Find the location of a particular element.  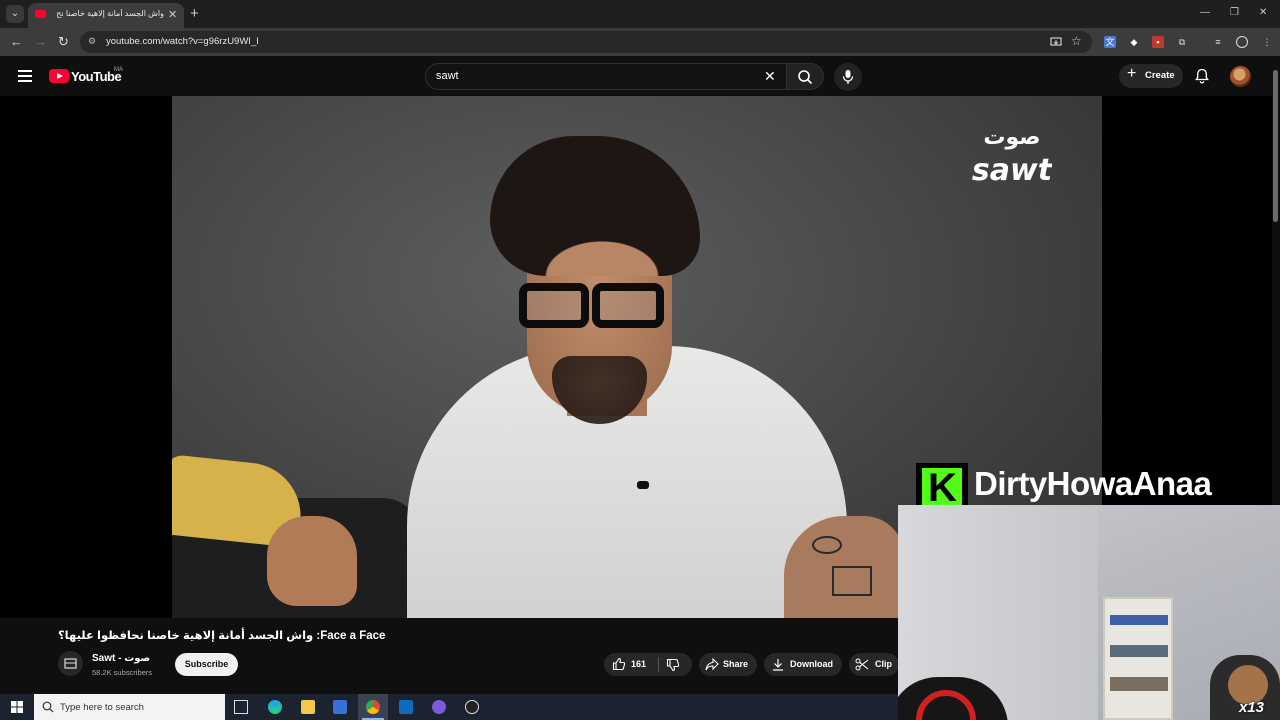

file-explorer-icon is located at coordinates (308, 707).